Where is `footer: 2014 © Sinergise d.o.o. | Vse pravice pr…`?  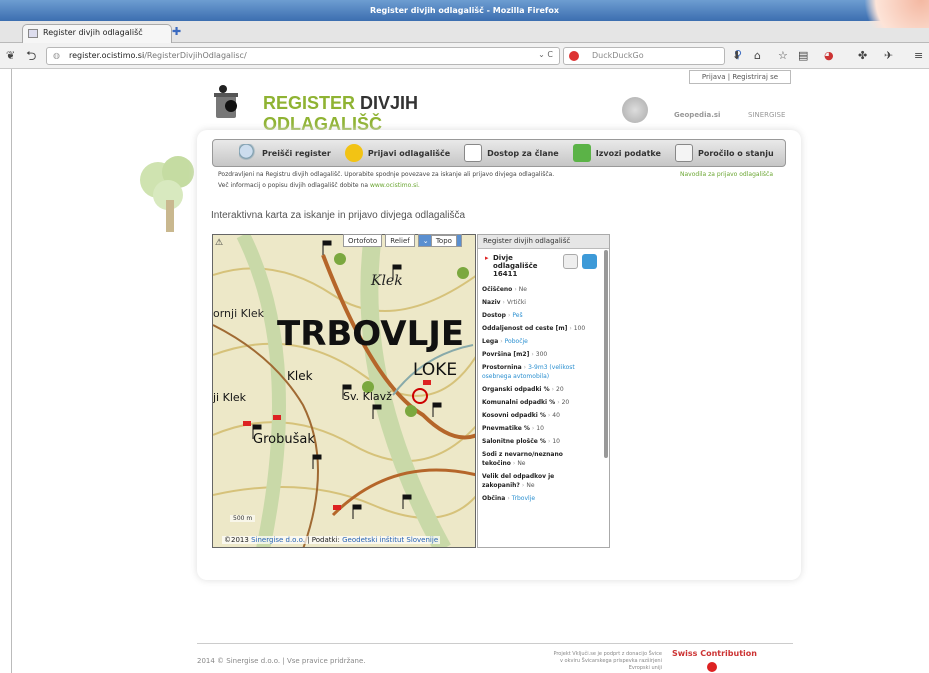 footer: 2014 © Sinergise d.o.o. | Vse pravice pr… is located at coordinates (495, 658).